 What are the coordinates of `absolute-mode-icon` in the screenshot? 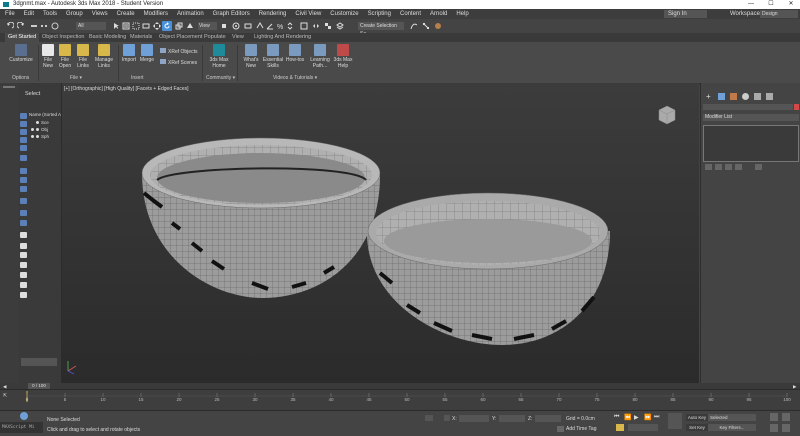 It's located at (447, 418).